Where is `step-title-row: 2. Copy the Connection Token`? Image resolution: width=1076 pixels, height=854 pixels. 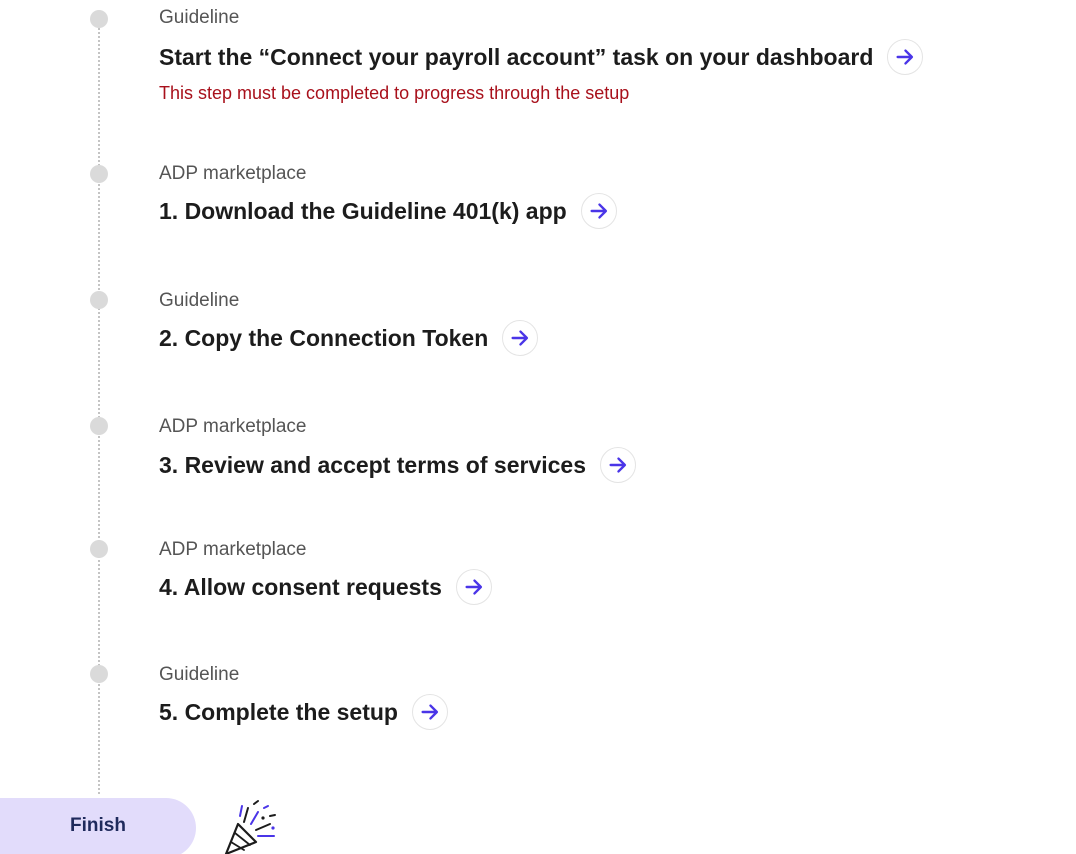
step-title-row: 2. Copy the Connection Token is located at coordinates (349, 338).